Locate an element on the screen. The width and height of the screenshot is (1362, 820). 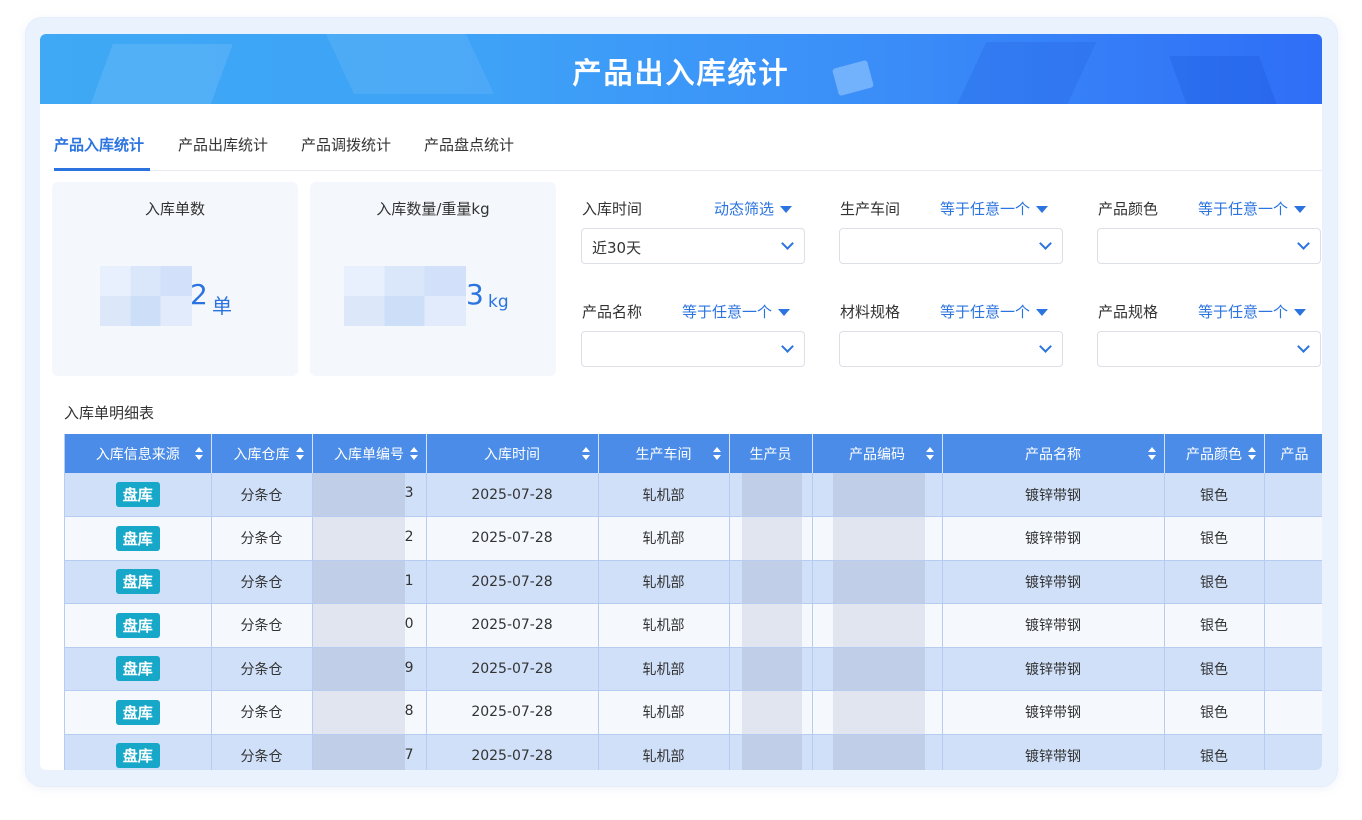
column-header-label: 入库信息来源 is located at coordinates (137, 454).